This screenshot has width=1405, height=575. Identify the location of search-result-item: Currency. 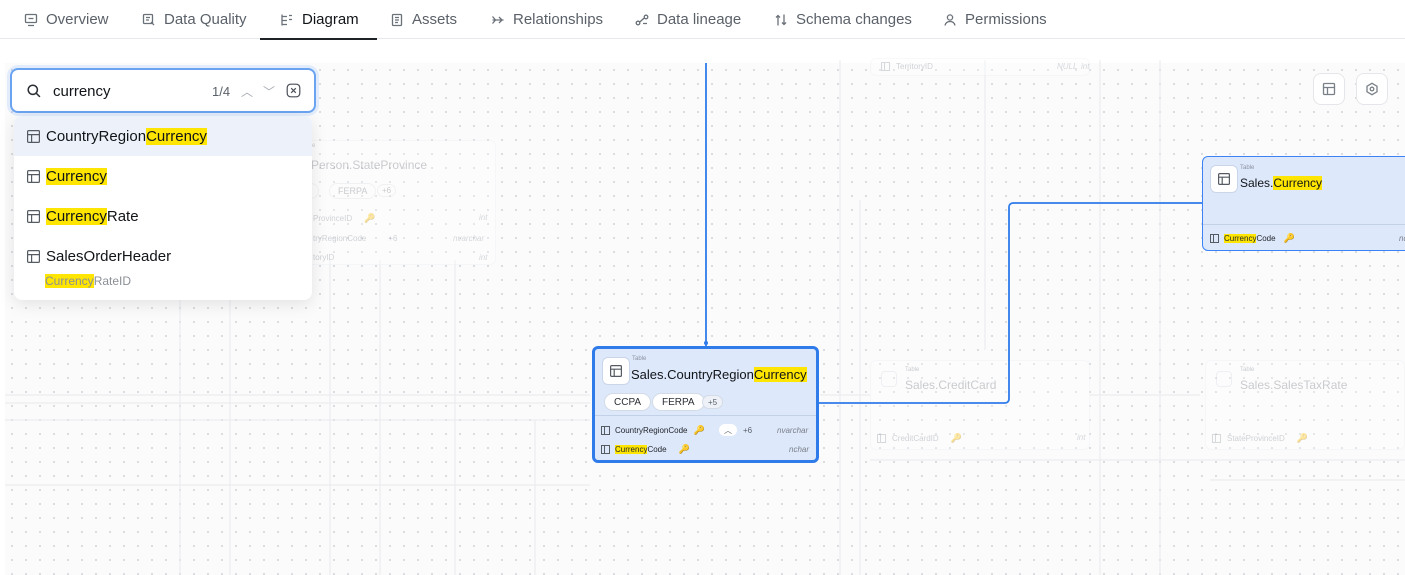
(163, 176).